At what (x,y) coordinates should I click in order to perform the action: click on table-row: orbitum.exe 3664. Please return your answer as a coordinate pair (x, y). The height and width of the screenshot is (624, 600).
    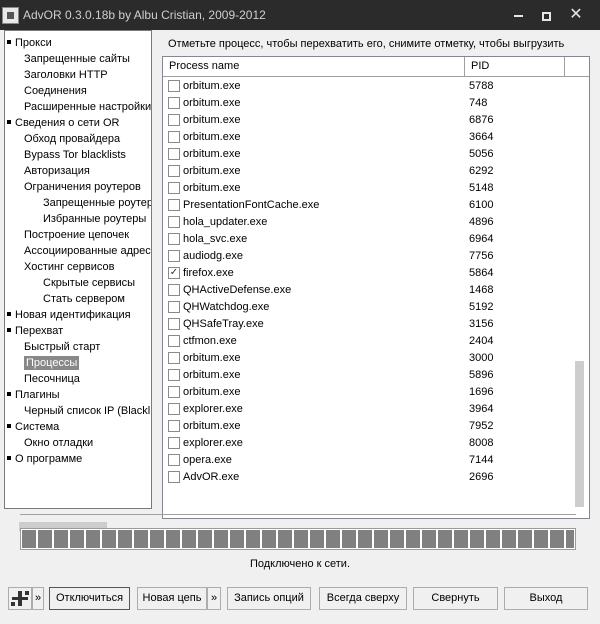
    Looking at the image, I should click on (368, 137).